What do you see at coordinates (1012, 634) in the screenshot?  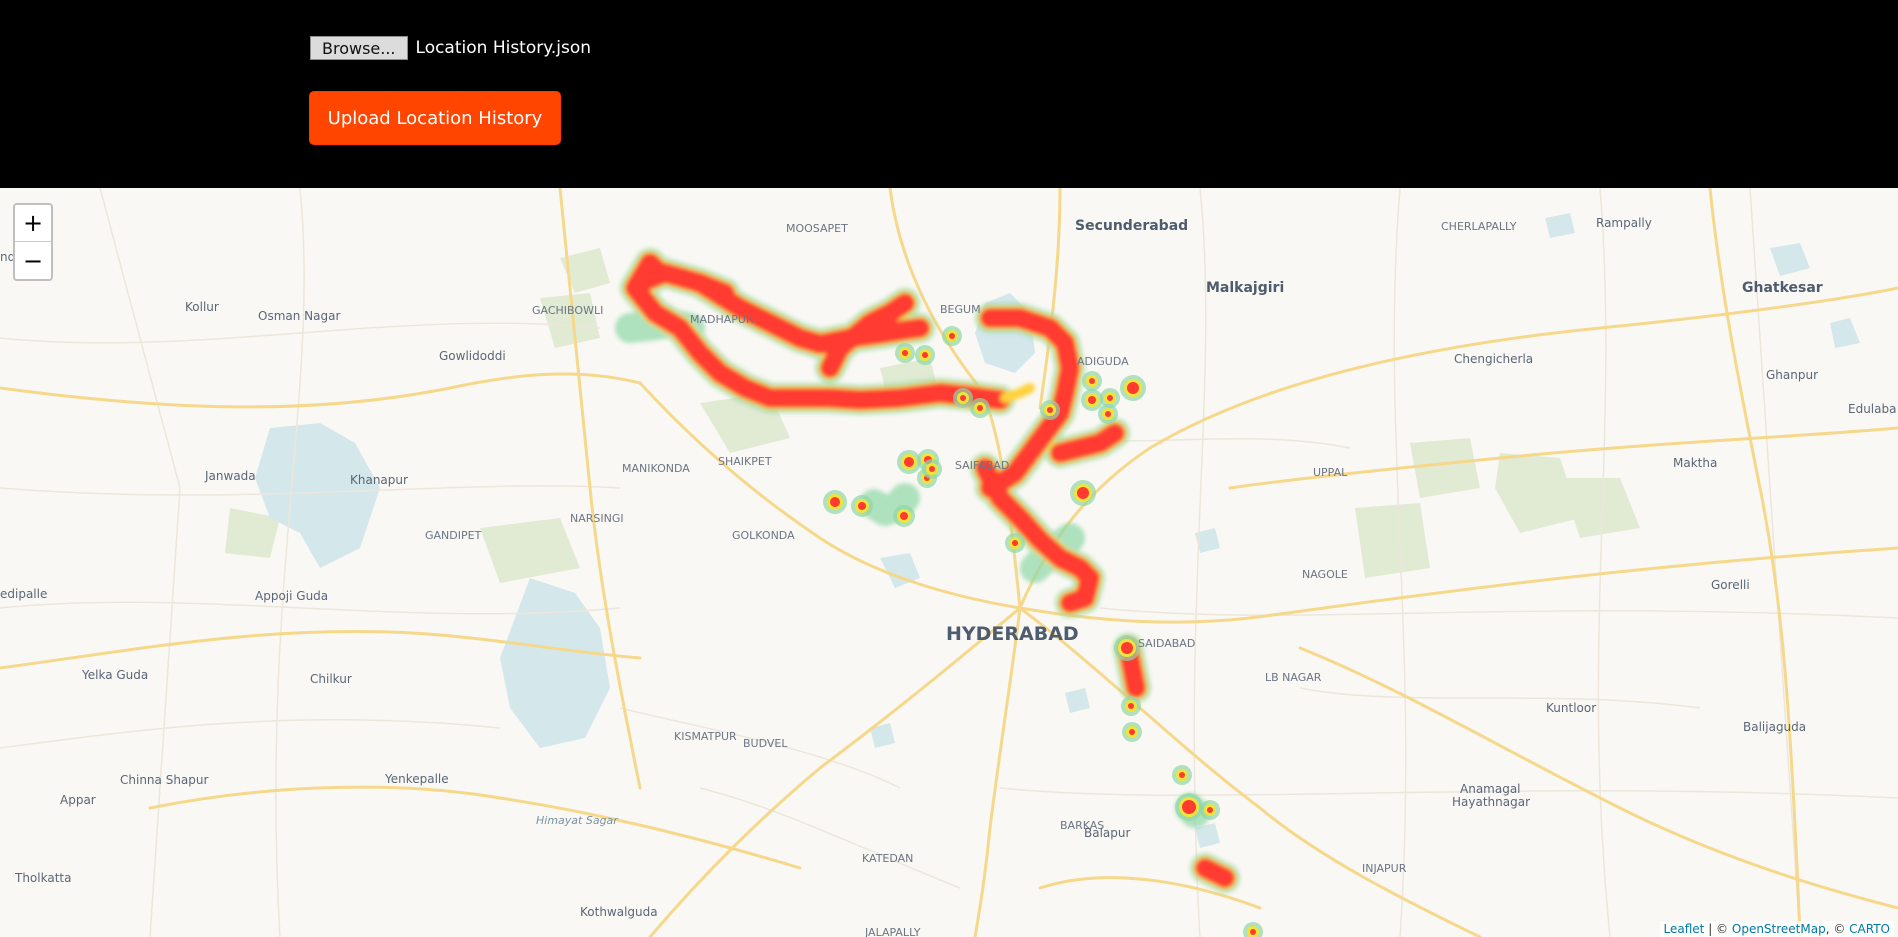 I see `place-label: HYDERABAD` at bounding box center [1012, 634].